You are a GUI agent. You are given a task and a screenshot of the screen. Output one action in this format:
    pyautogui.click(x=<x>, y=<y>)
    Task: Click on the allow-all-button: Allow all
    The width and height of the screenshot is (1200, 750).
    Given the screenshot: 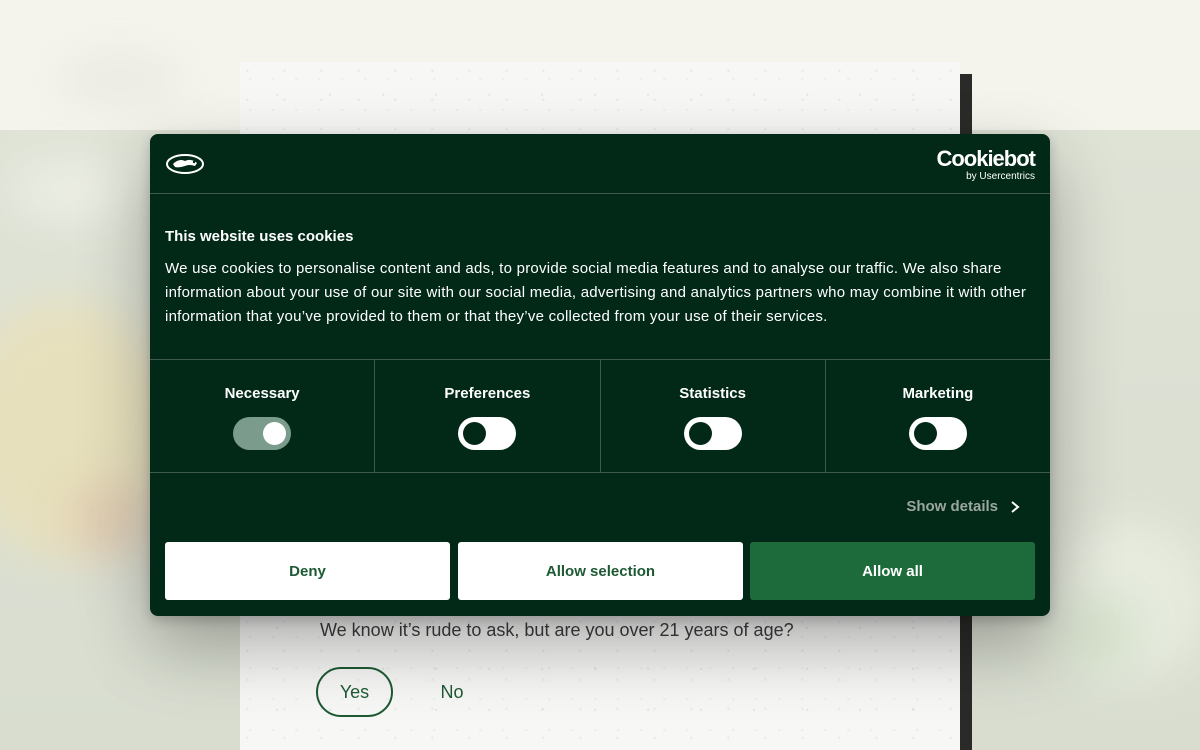 What is the action you would take?
    pyautogui.click(x=892, y=571)
    